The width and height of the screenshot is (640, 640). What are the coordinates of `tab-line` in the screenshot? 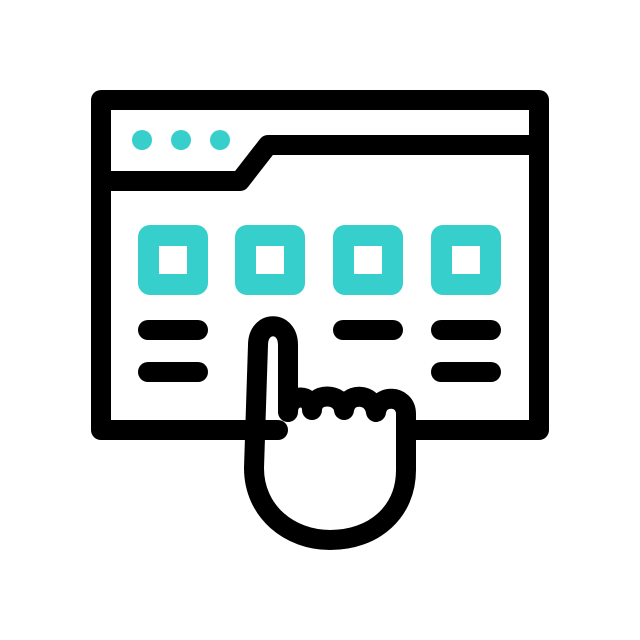 It's located at (320, 163).